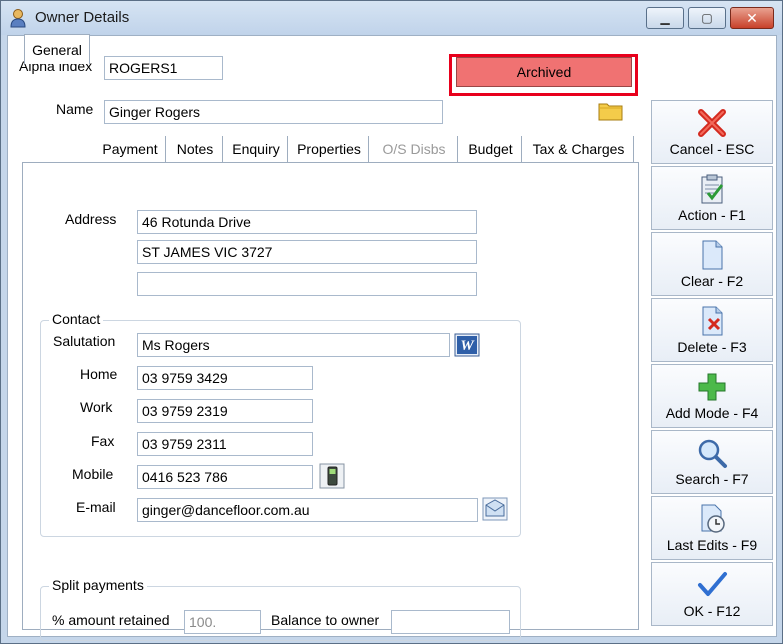 This screenshot has width=783, height=644. What do you see at coordinates (712, 545) in the screenshot?
I see `last-edits-button-label: Last Edits - F9` at bounding box center [712, 545].